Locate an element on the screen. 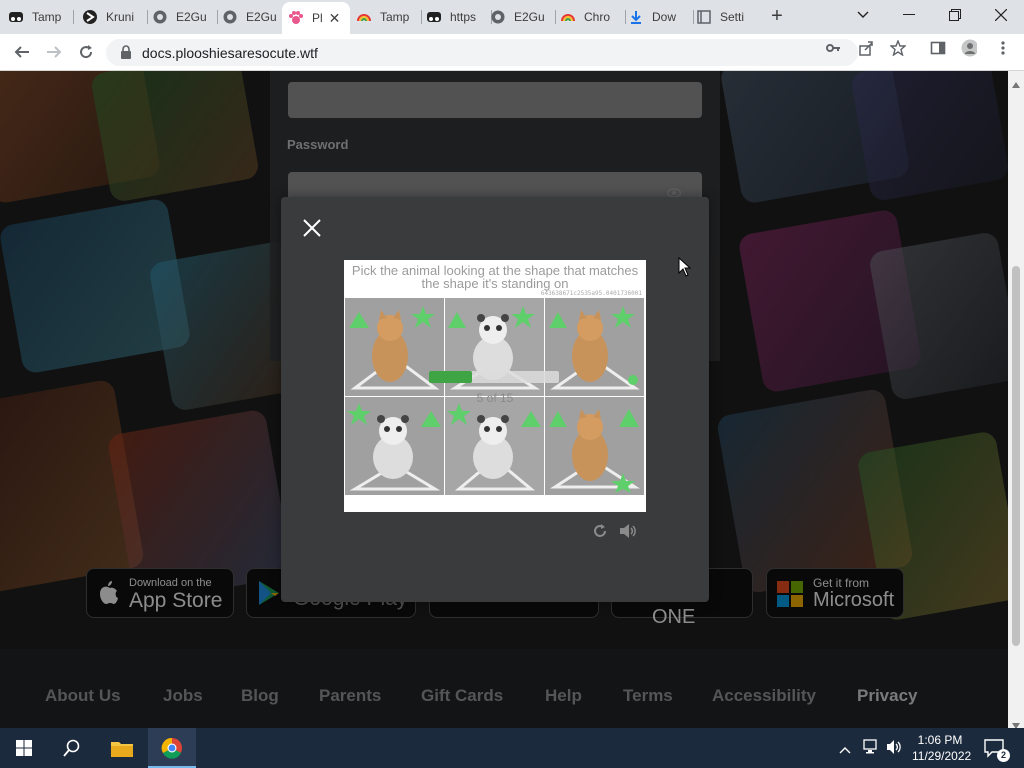 This screenshot has width=1024, height=768. scroll-up-arrow-icon is located at coordinates (1016, 84).